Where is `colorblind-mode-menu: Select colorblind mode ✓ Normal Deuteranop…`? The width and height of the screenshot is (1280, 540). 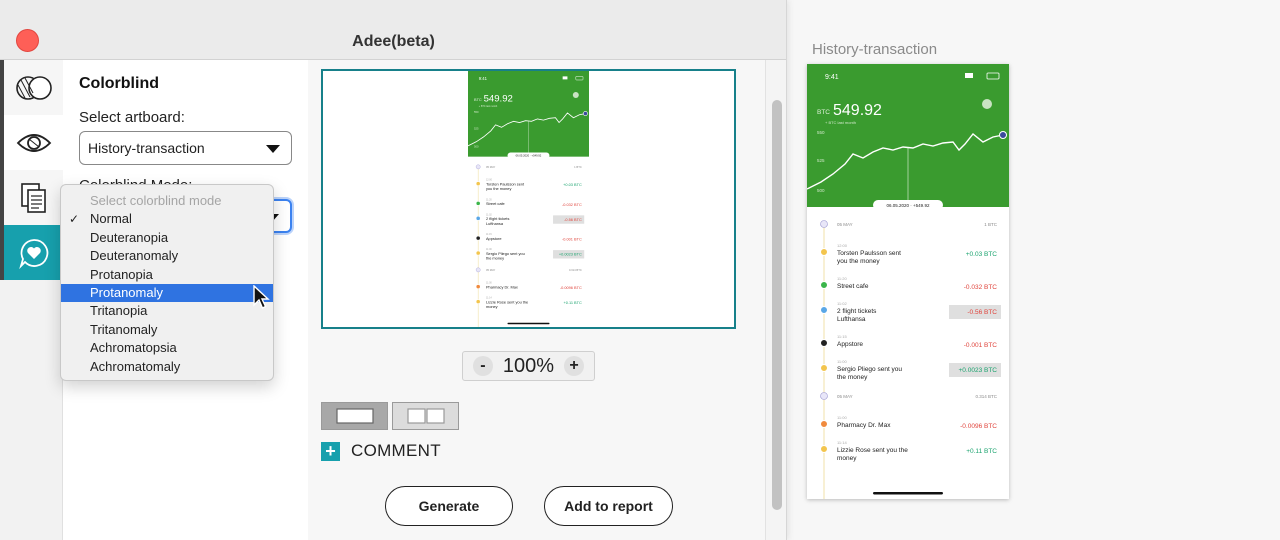 colorblind-mode-menu: Select colorblind mode ✓ Normal Deuteranop… is located at coordinates (167, 282).